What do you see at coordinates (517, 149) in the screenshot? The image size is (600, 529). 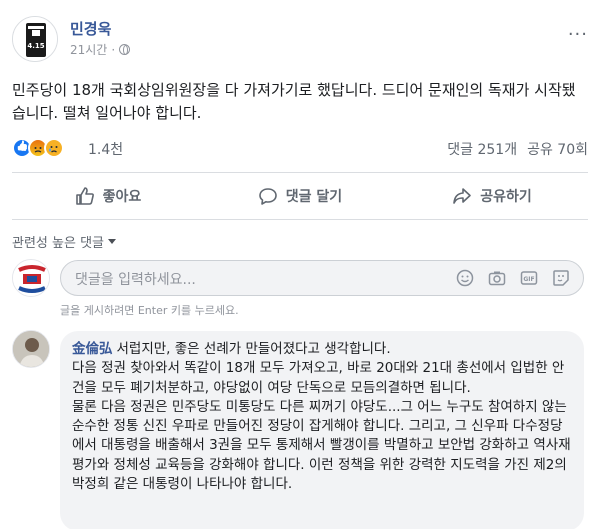 I see `post-stats: 댓글 251개 공유 70회` at bounding box center [517, 149].